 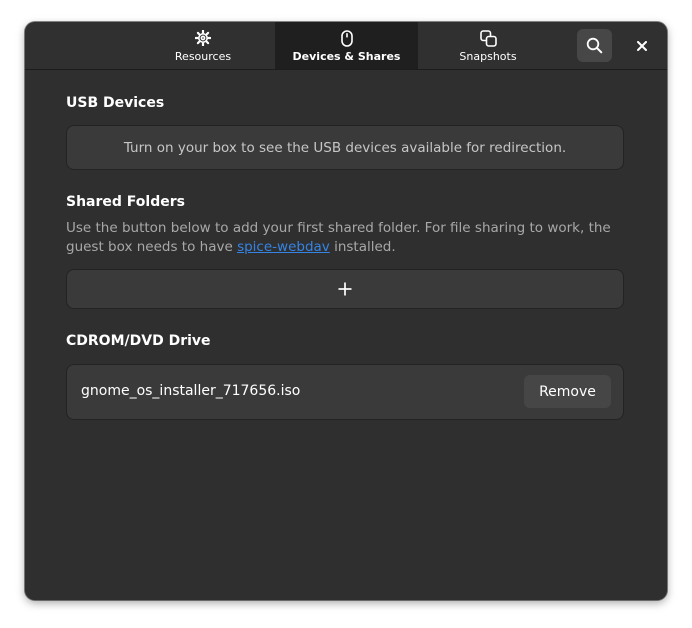 I want to click on usb-devices-title: USB Devices, so click(x=115, y=103).